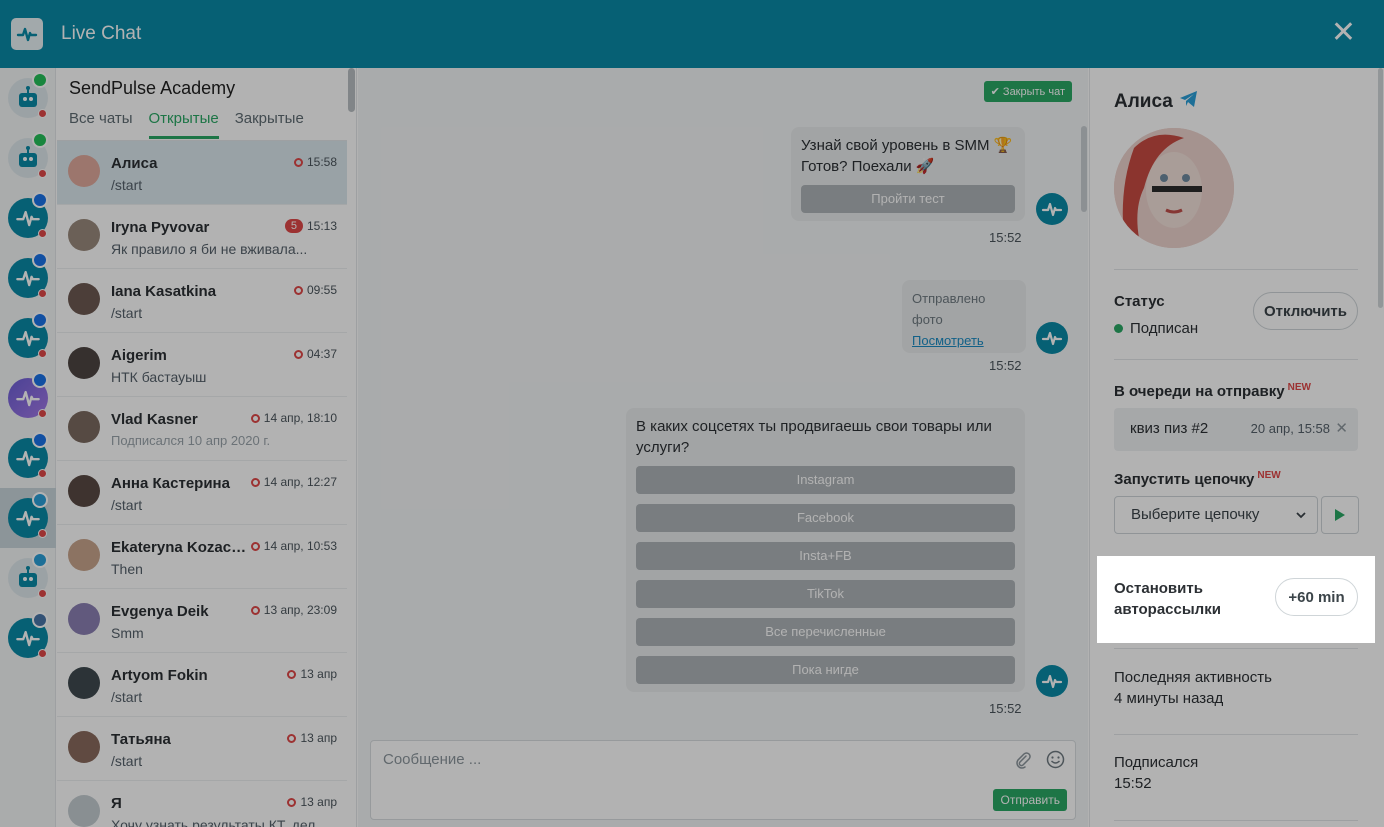 Image resolution: width=1384 pixels, height=827 pixels. Describe the element at coordinates (202, 493) in the screenshot. I see `chat-row: Анна Кастерина/start 14 апр, 12:27` at that location.